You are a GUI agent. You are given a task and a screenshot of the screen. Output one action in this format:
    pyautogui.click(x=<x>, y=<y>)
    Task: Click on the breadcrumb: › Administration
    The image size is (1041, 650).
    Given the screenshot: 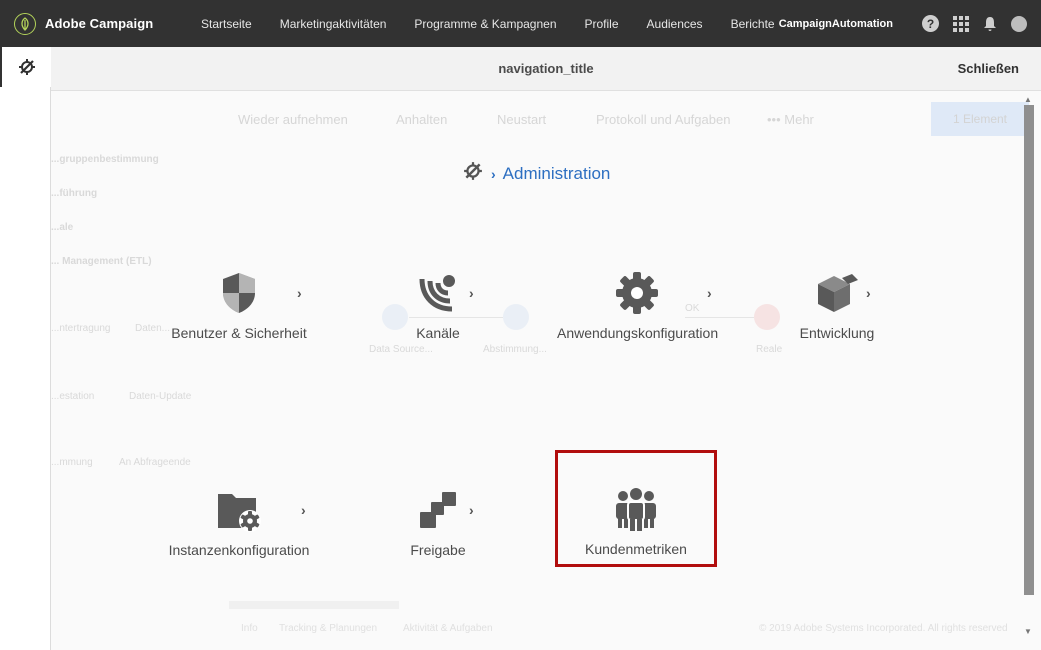 What is the action you would take?
    pyautogui.click(x=536, y=173)
    